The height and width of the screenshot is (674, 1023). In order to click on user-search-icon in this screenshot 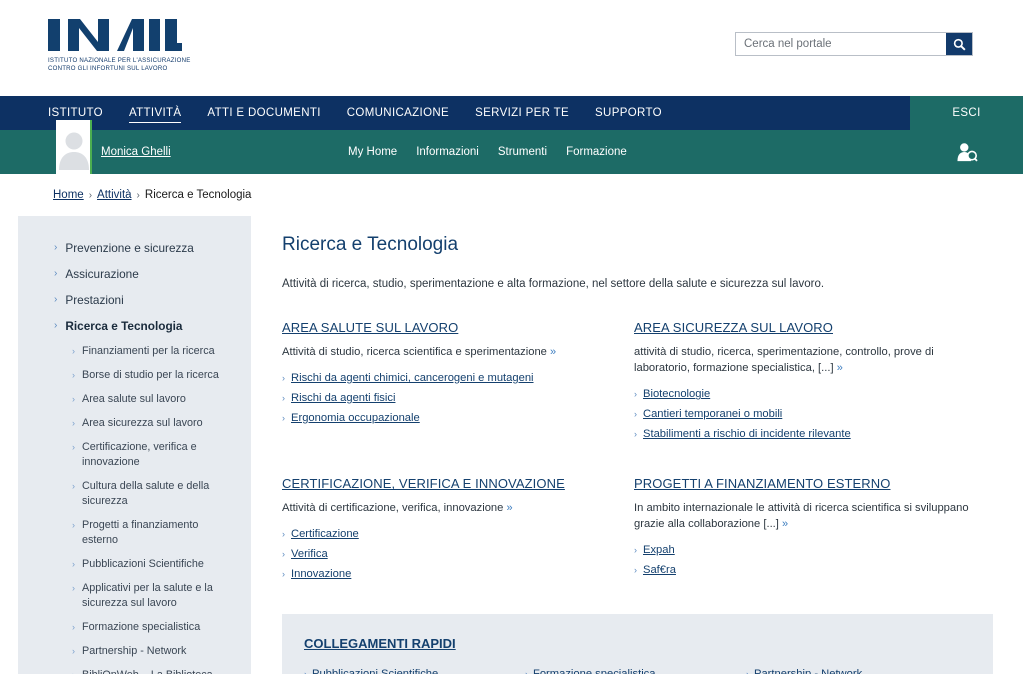, I will do `click(967, 152)`.